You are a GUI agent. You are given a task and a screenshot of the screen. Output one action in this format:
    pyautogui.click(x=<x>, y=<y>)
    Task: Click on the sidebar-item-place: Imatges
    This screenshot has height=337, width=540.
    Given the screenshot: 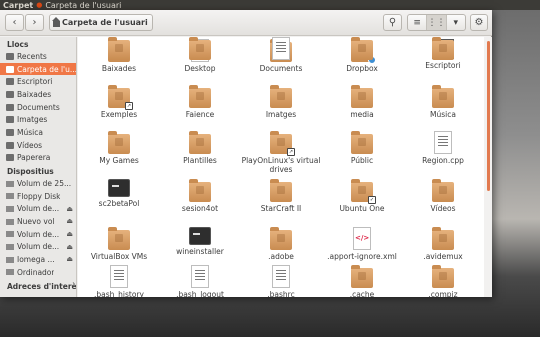 What is the action you would take?
    pyautogui.click(x=38, y=119)
    